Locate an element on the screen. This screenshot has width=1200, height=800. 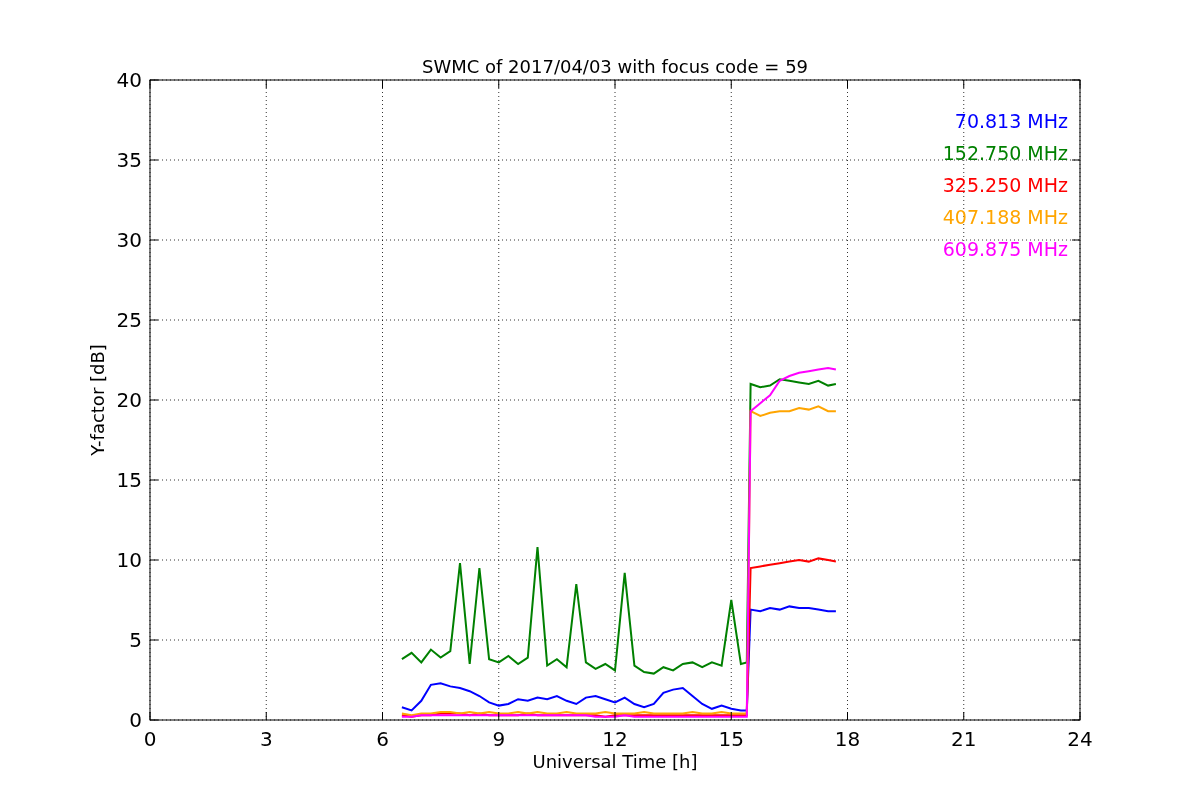
x-tick-label: 12 is located at coordinates (615, 739).